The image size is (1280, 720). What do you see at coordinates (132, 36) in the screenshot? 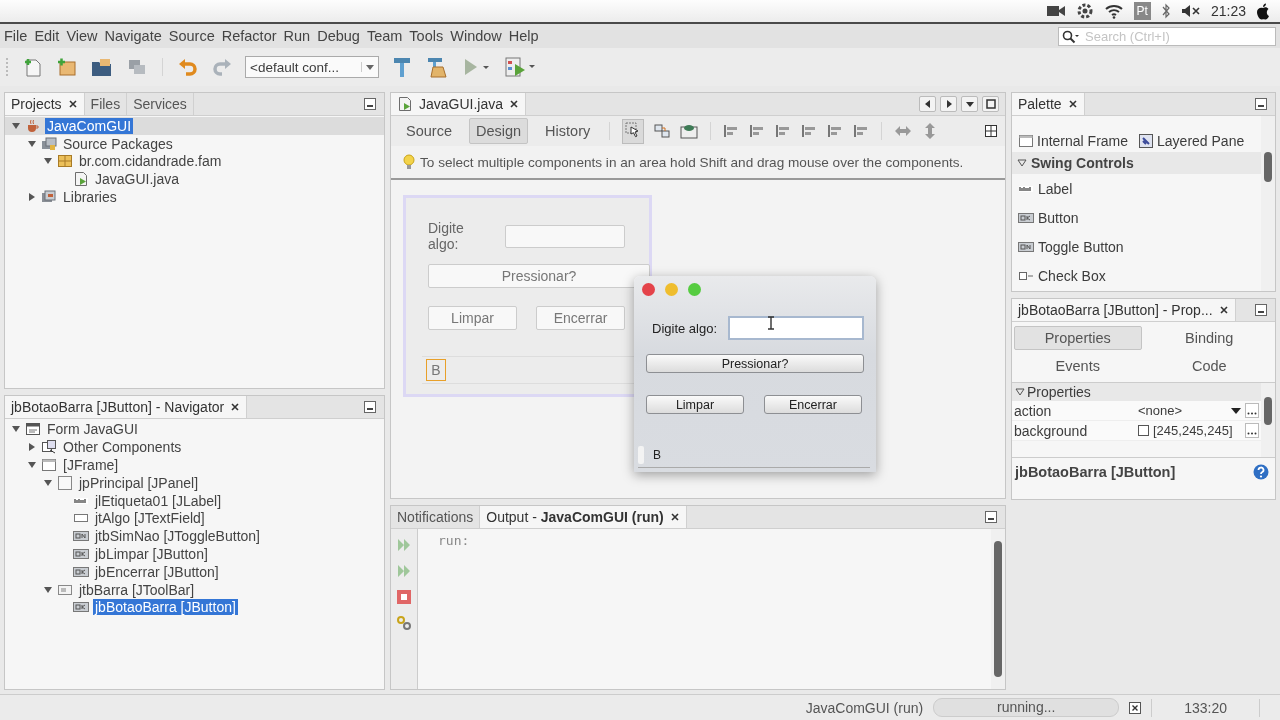
I see `menu-item: Navigate` at bounding box center [132, 36].